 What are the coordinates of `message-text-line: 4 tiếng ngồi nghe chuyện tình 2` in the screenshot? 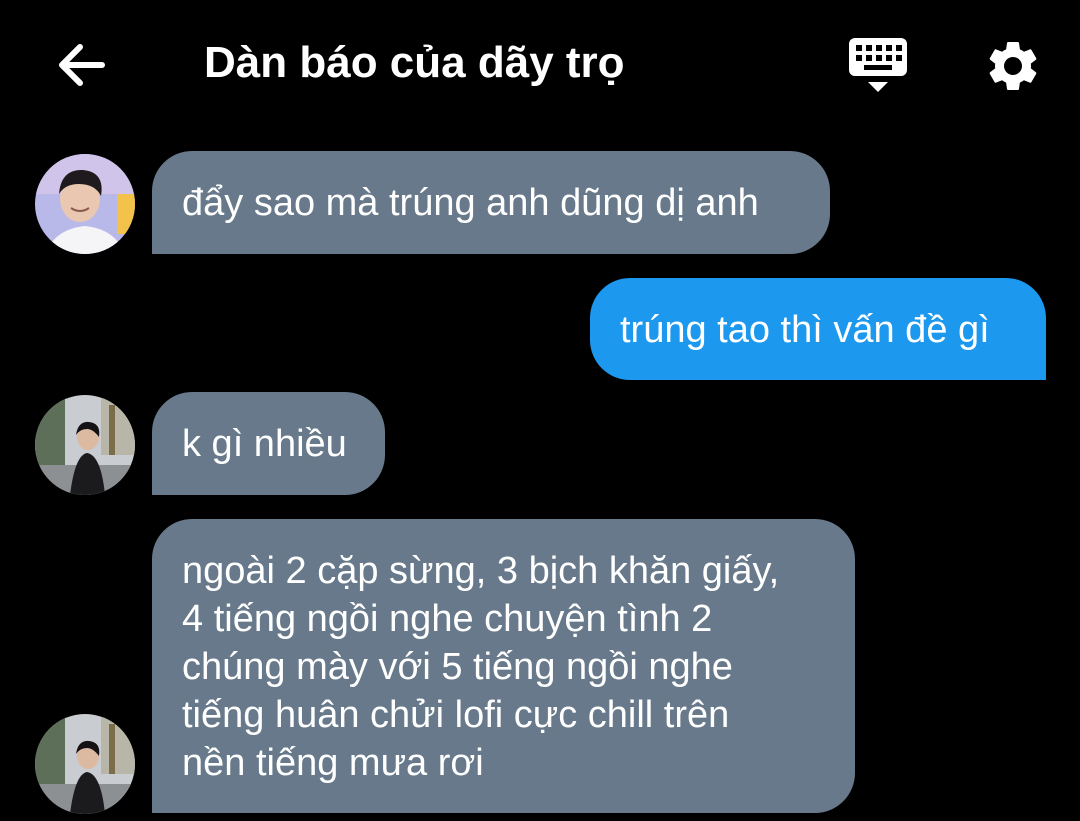 It's located at (447, 619).